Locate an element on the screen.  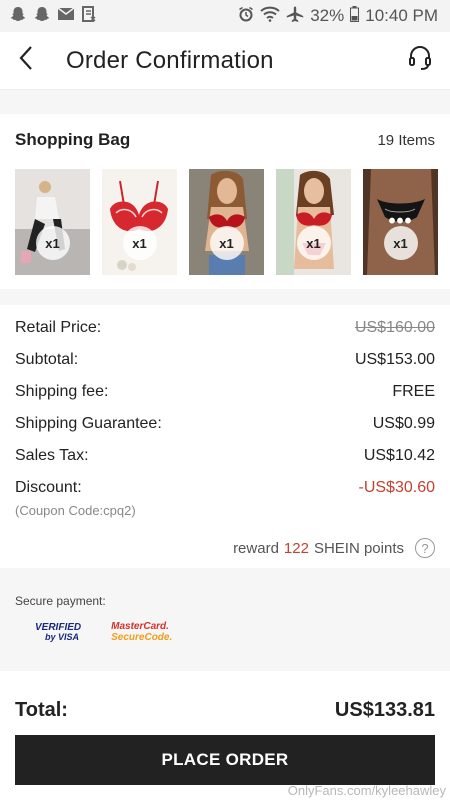
shipping-fee-row: Shipping fee: FREE is located at coordinates (225, 399).